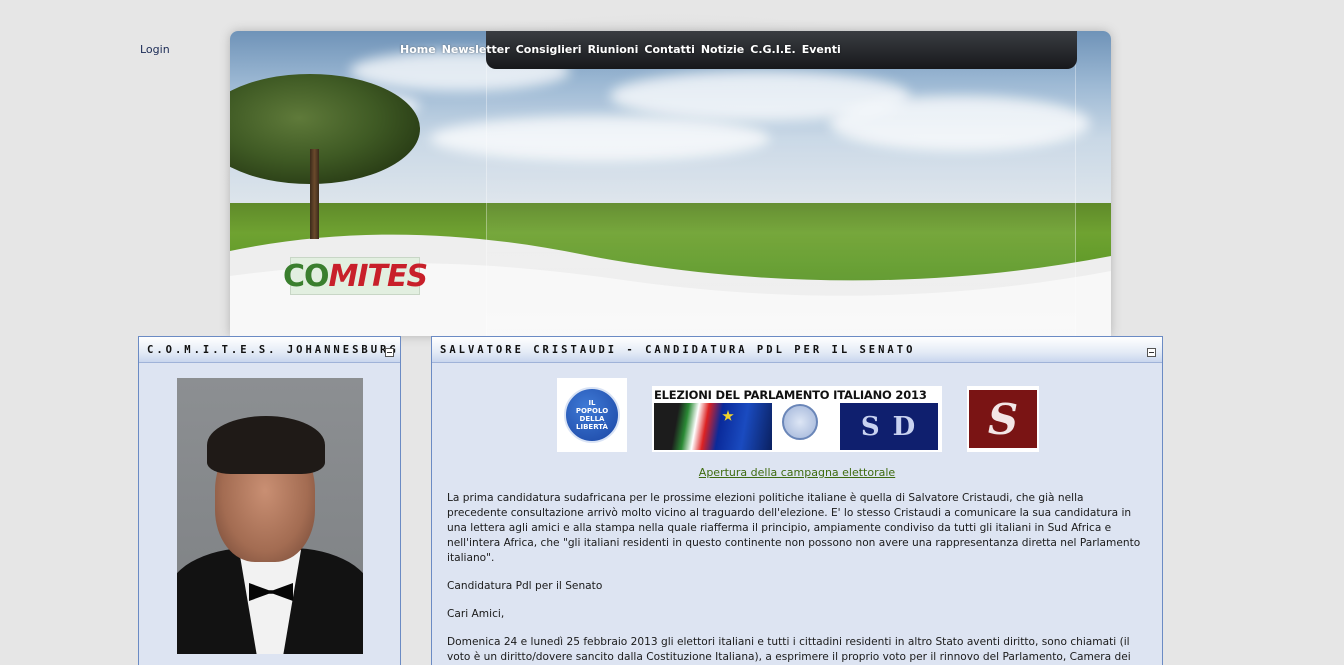 The height and width of the screenshot is (665, 1344). I want to click on article-paragraph: Candidatura Pdl per il Senato, so click(525, 586).